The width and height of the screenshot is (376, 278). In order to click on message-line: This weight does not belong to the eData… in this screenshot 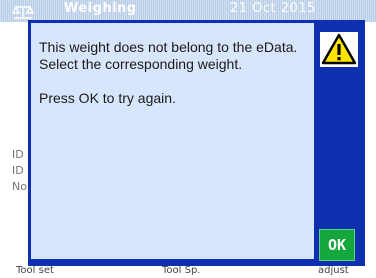, I will do `click(168, 55)`.